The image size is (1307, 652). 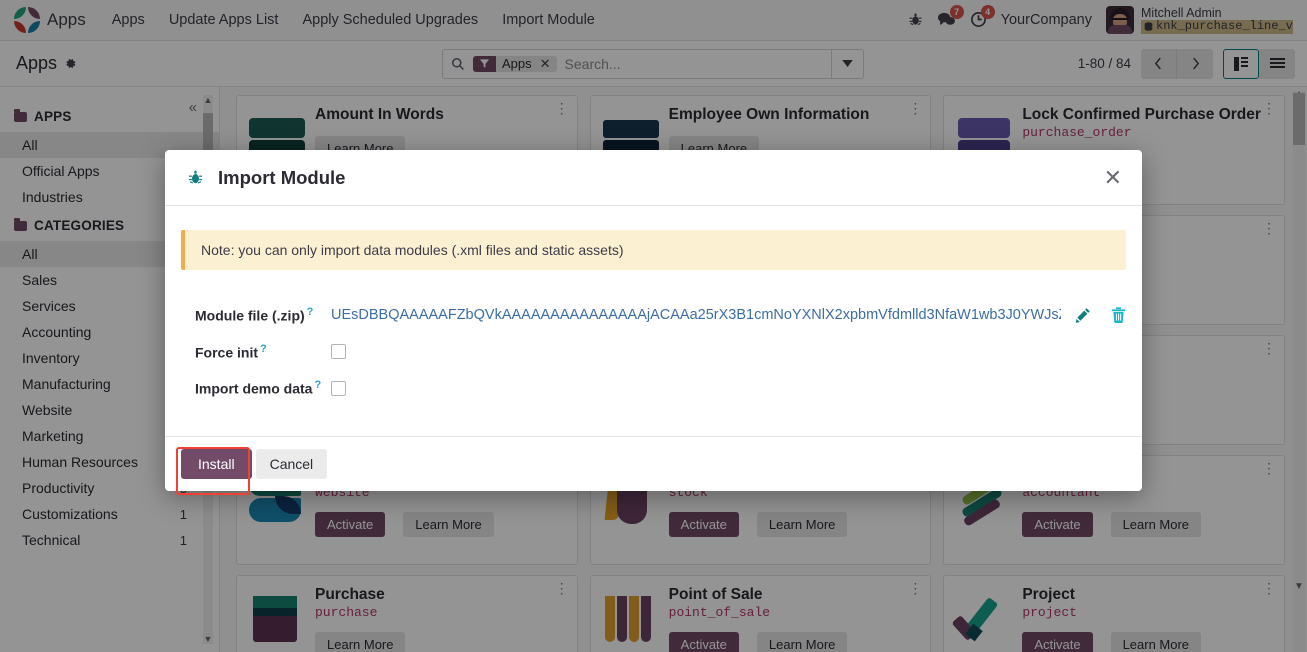 What do you see at coordinates (728, 388) in the screenshot?
I see `import-demo-value-wrap` at bounding box center [728, 388].